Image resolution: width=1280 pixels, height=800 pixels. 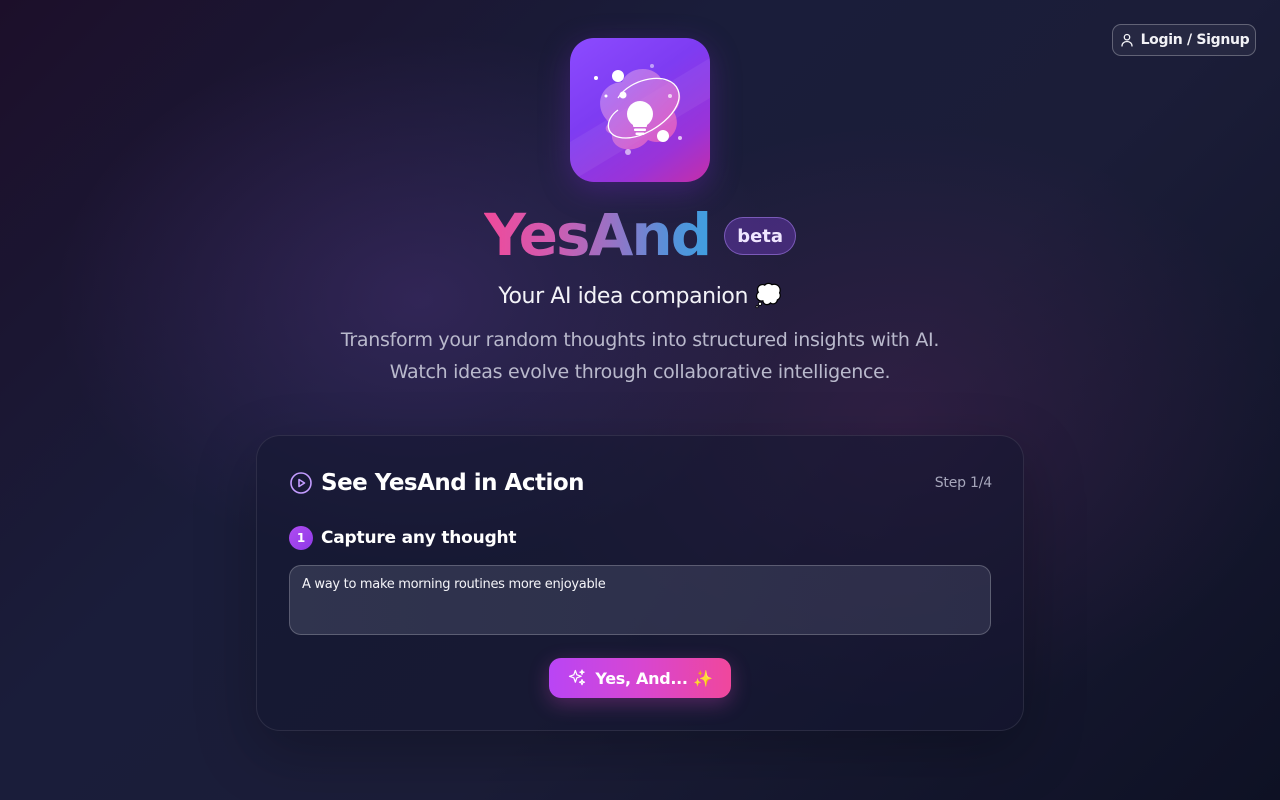 I want to click on demo-card-header: See YesAnd in Action Step 1/4, so click(x=640, y=483).